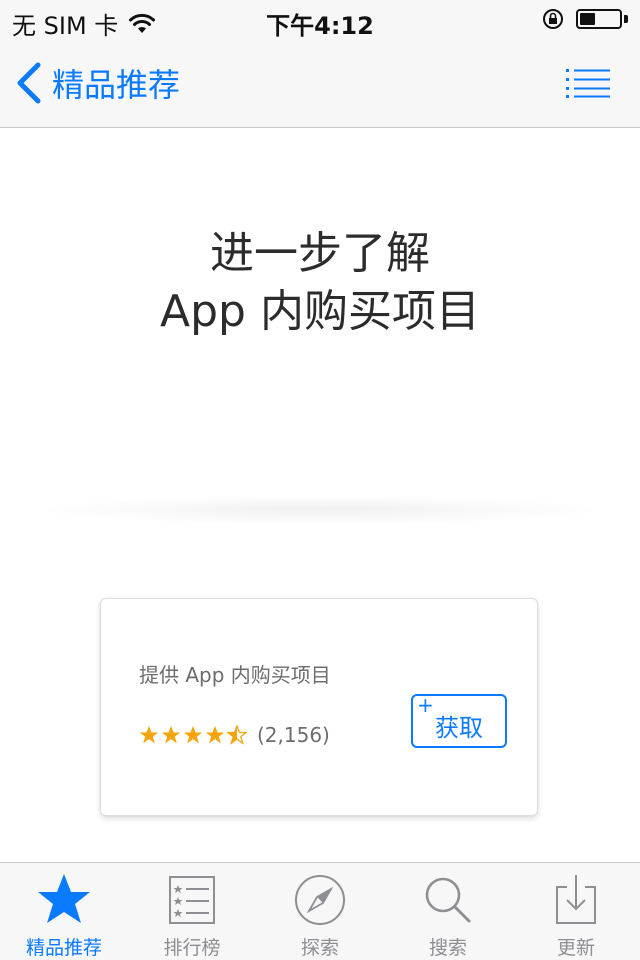 The image size is (640, 960). I want to click on tab-featured: 精品推荐, so click(64, 911).